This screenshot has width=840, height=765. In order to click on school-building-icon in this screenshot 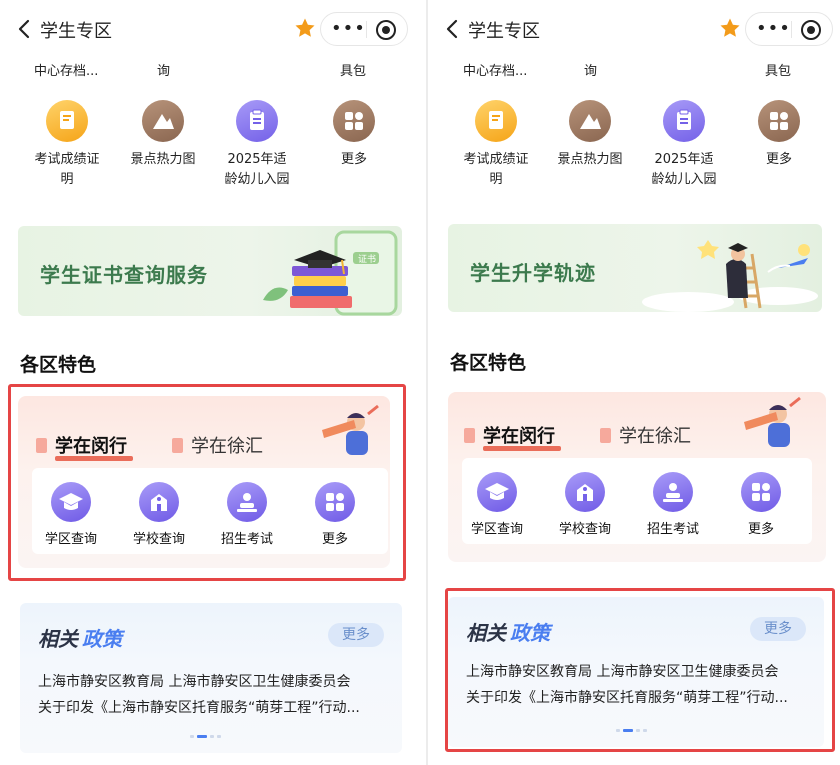, I will do `click(585, 492)`.